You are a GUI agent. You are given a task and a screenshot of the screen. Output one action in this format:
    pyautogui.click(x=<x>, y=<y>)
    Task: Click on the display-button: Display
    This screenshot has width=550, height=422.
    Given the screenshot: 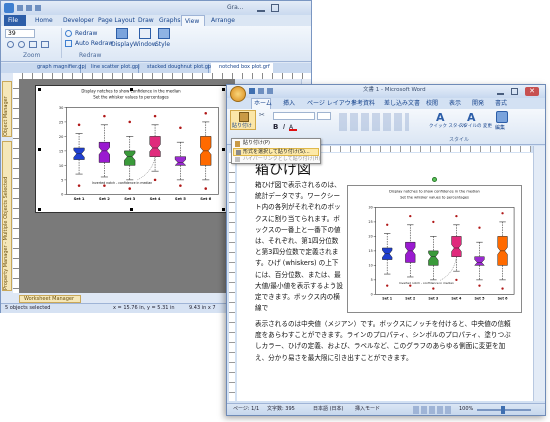 What is the action you would take?
    pyautogui.click(x=122, y=40)
    